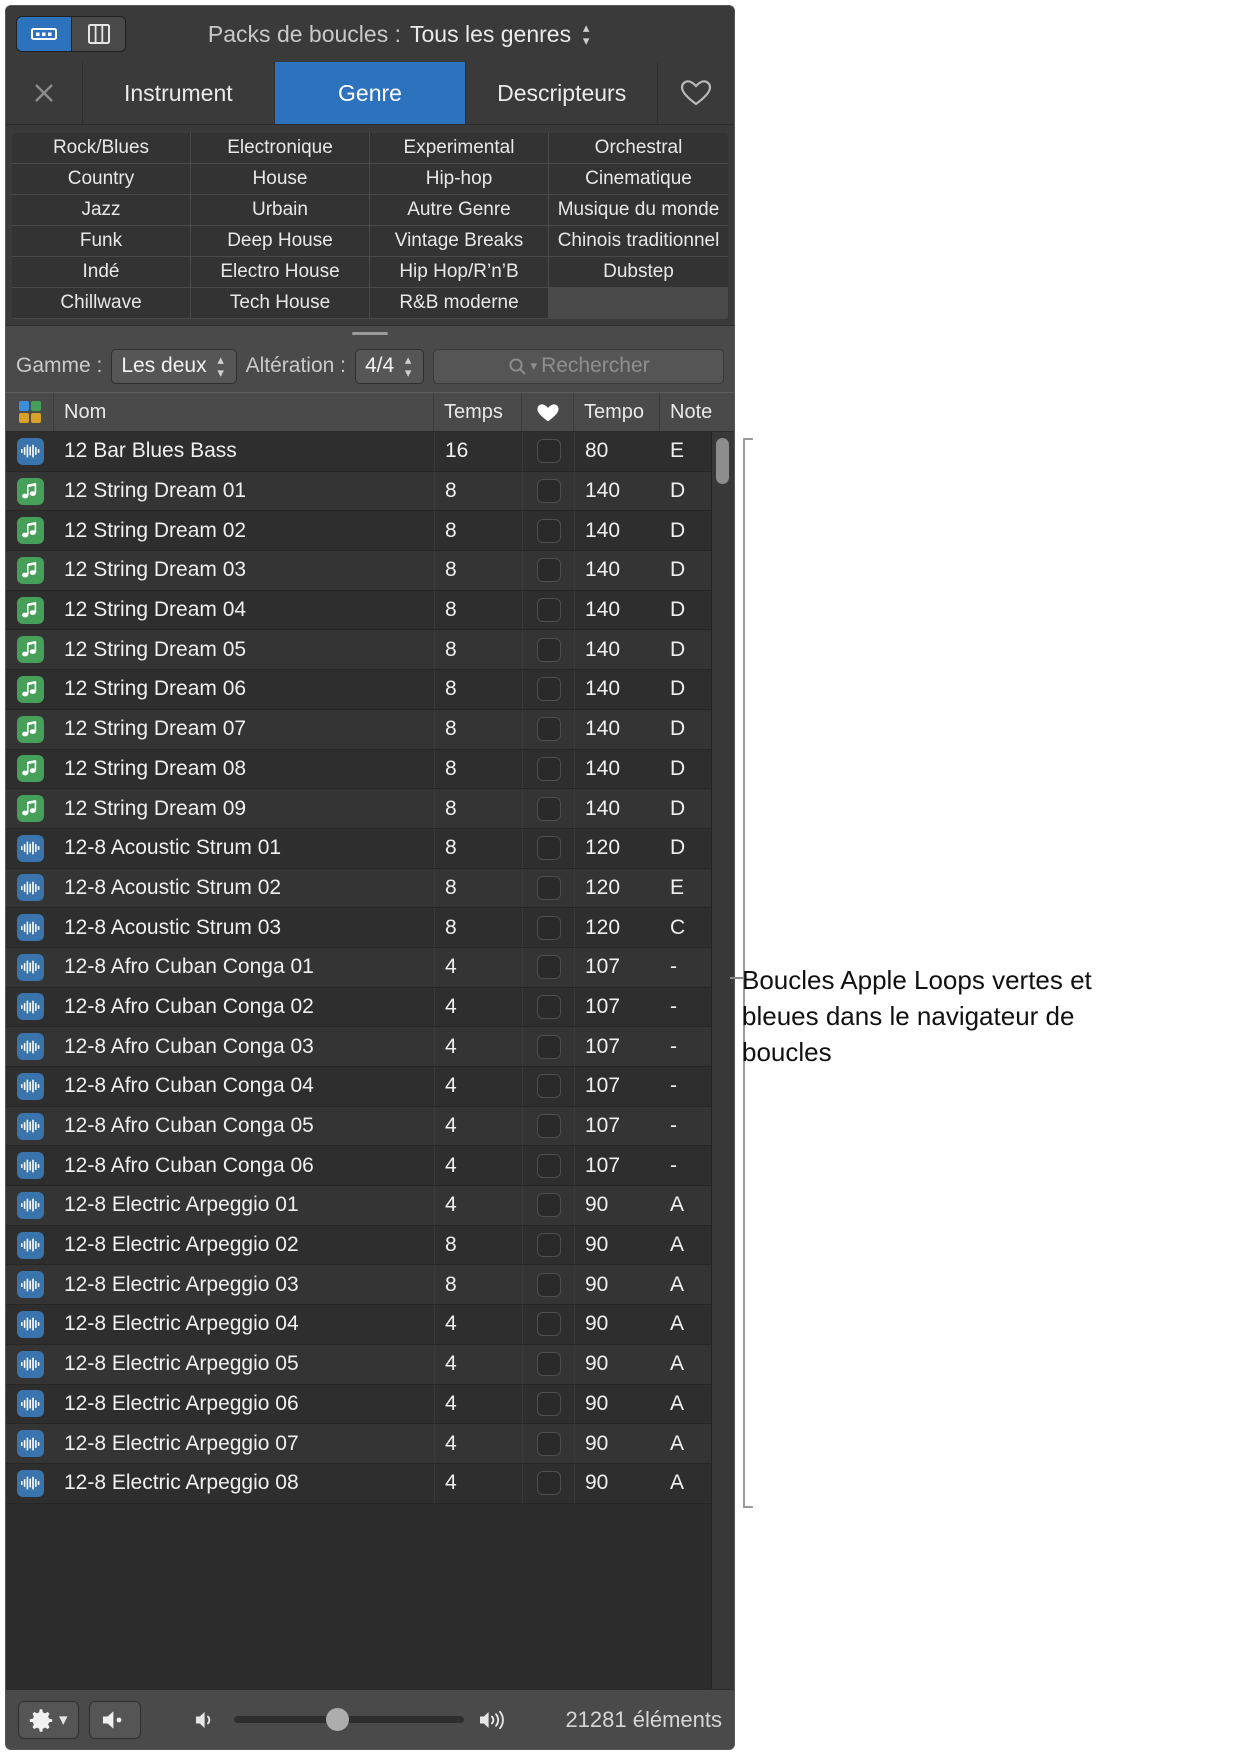 This screenshot has height=1761, width=1240. What do you see at coordinates (359, 1285) in the screenshot?
I see `table-row: 12-8 Electric Arpeggio 03 8 90 A` at bounding box center [359, 1285].